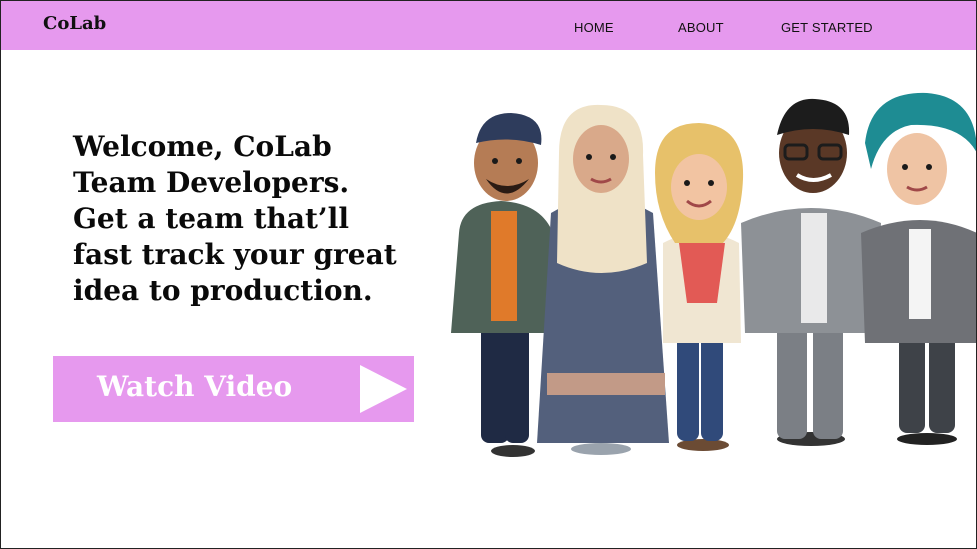  What do you see at coordinates (594, 27) in the screenshot?
I see `nav-link-home: HOME` at bounding box center [594, 27].